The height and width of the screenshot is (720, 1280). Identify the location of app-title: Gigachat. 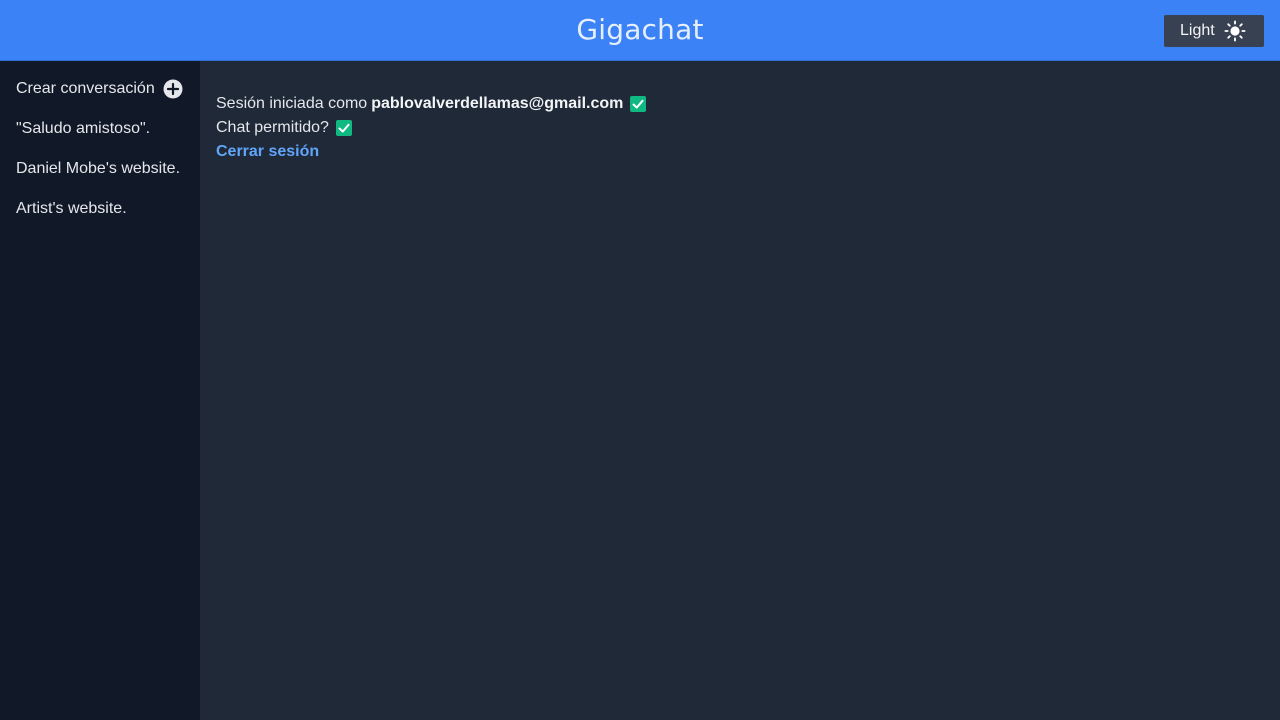
(640, 29).